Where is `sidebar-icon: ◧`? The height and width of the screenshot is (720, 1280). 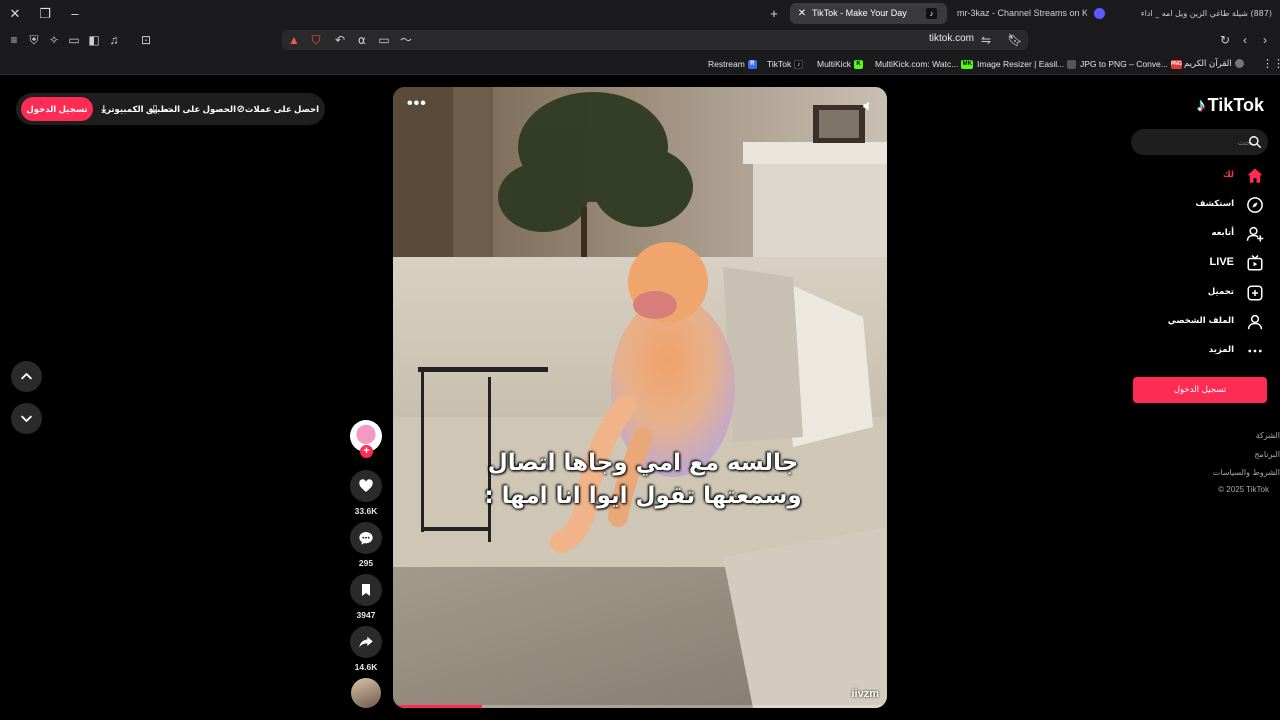 sidebar-icon: ◧ is located at coordinates (94, 40).